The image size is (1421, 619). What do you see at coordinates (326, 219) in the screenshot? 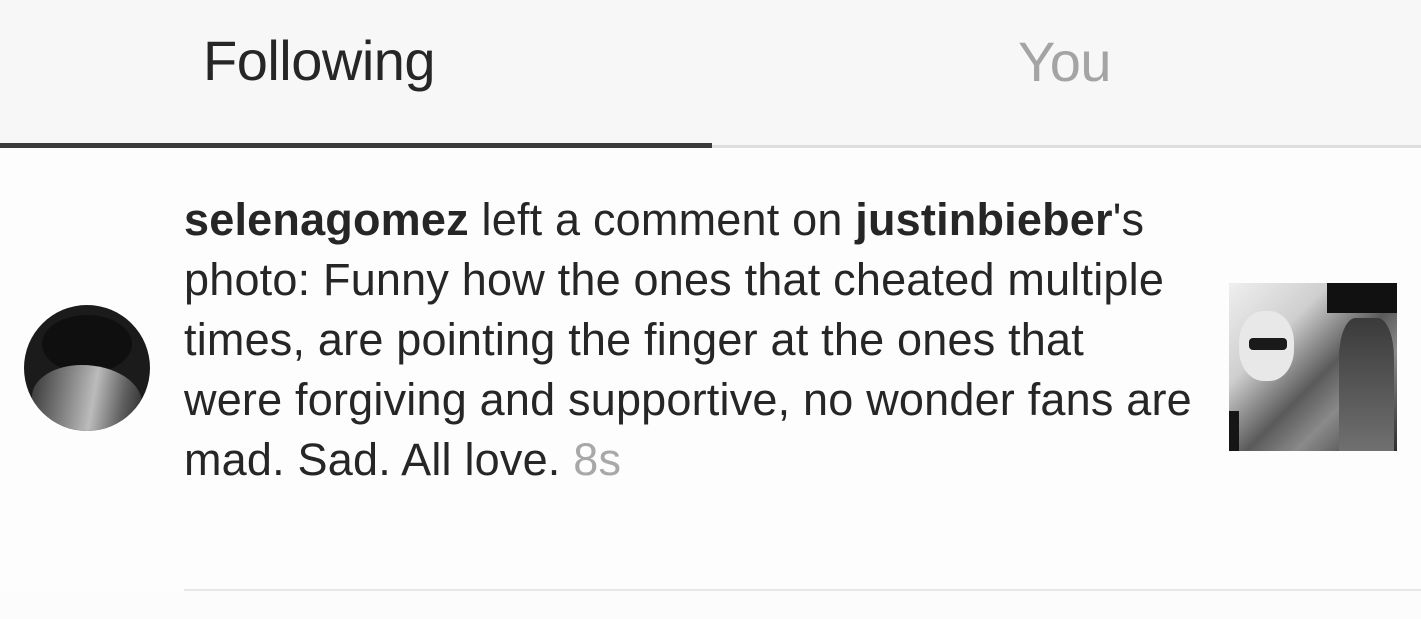
I see `actor-username-link: selenagomez` at bounding box center [326, 219].